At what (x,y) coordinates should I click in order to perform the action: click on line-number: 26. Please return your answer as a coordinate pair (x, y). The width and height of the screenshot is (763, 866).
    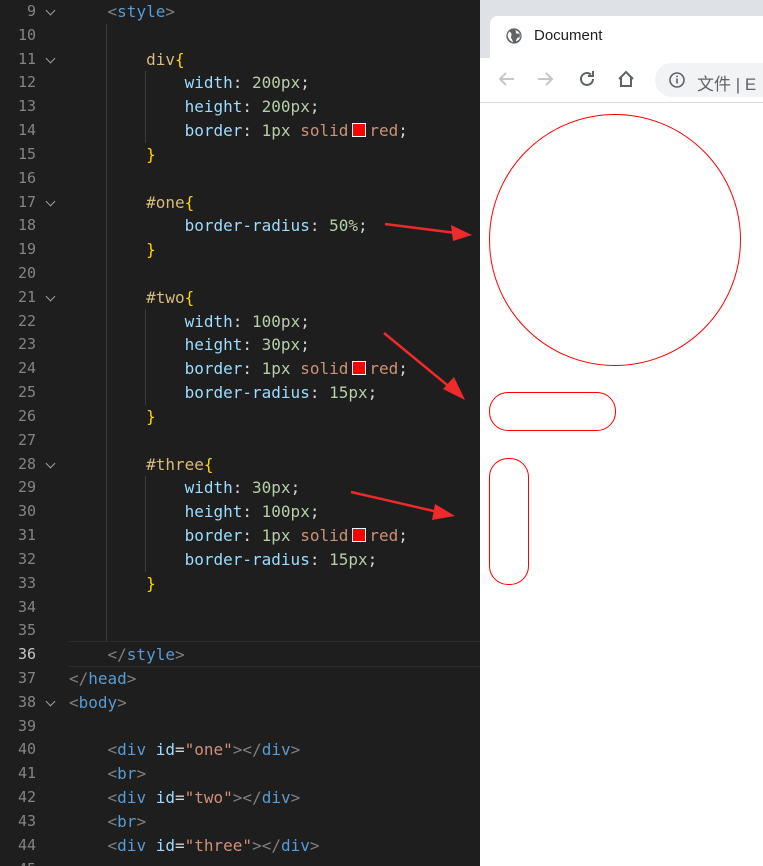
    Looking at the image, I should click on (26, 415).